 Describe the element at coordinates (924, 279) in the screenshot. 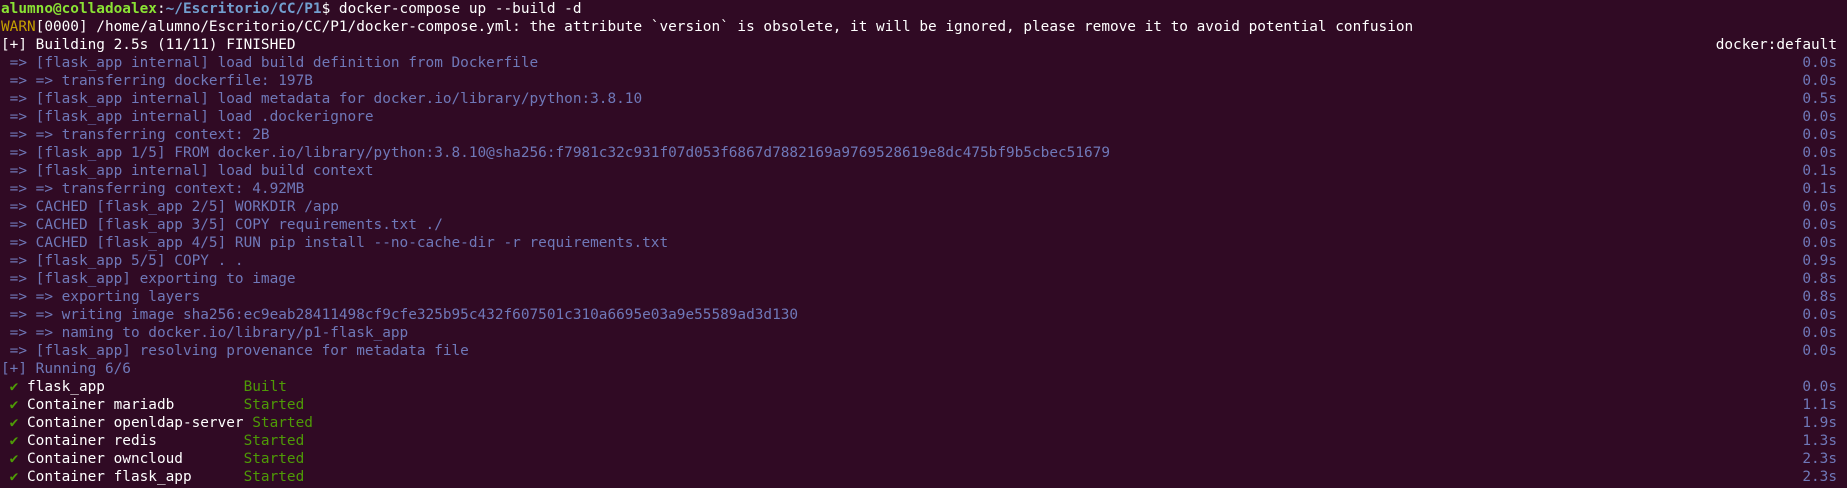

I see `build-step-line: => [flask_app] exporting to image 0.8s` at that location.